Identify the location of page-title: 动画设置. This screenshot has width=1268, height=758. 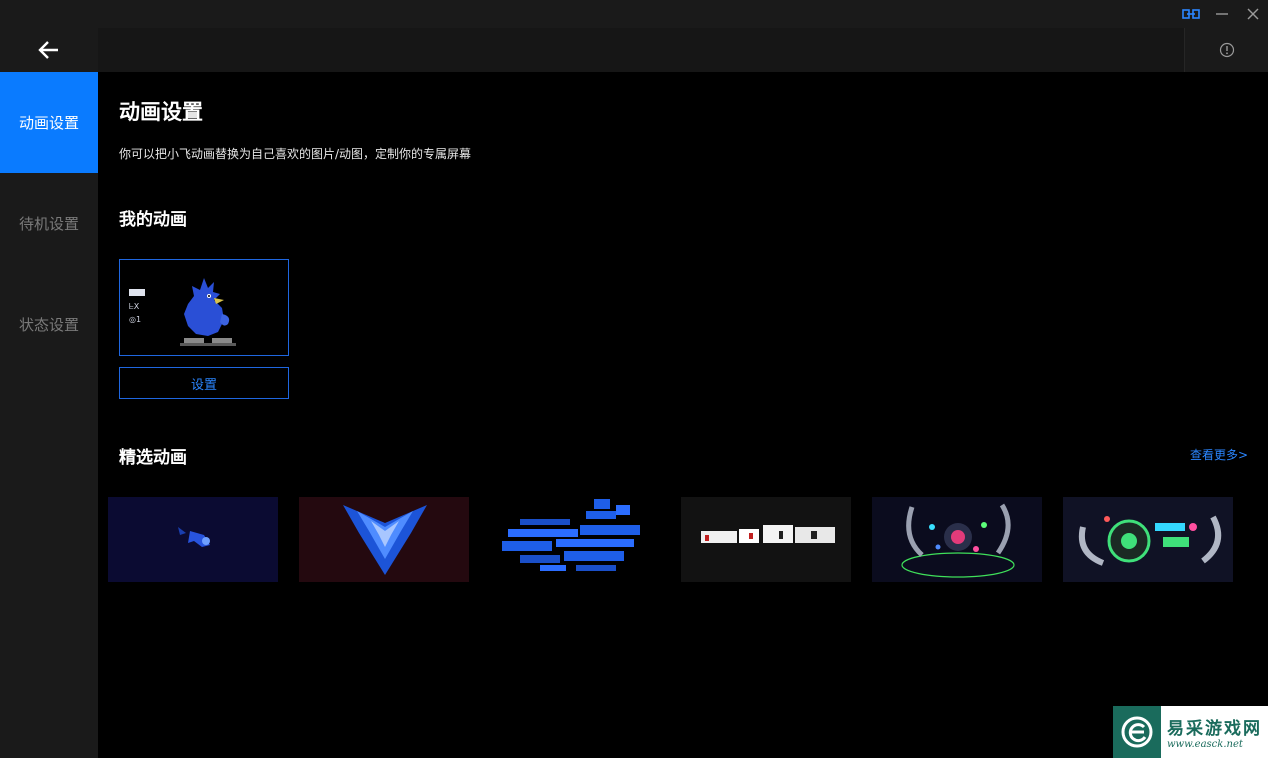
(161, 112).